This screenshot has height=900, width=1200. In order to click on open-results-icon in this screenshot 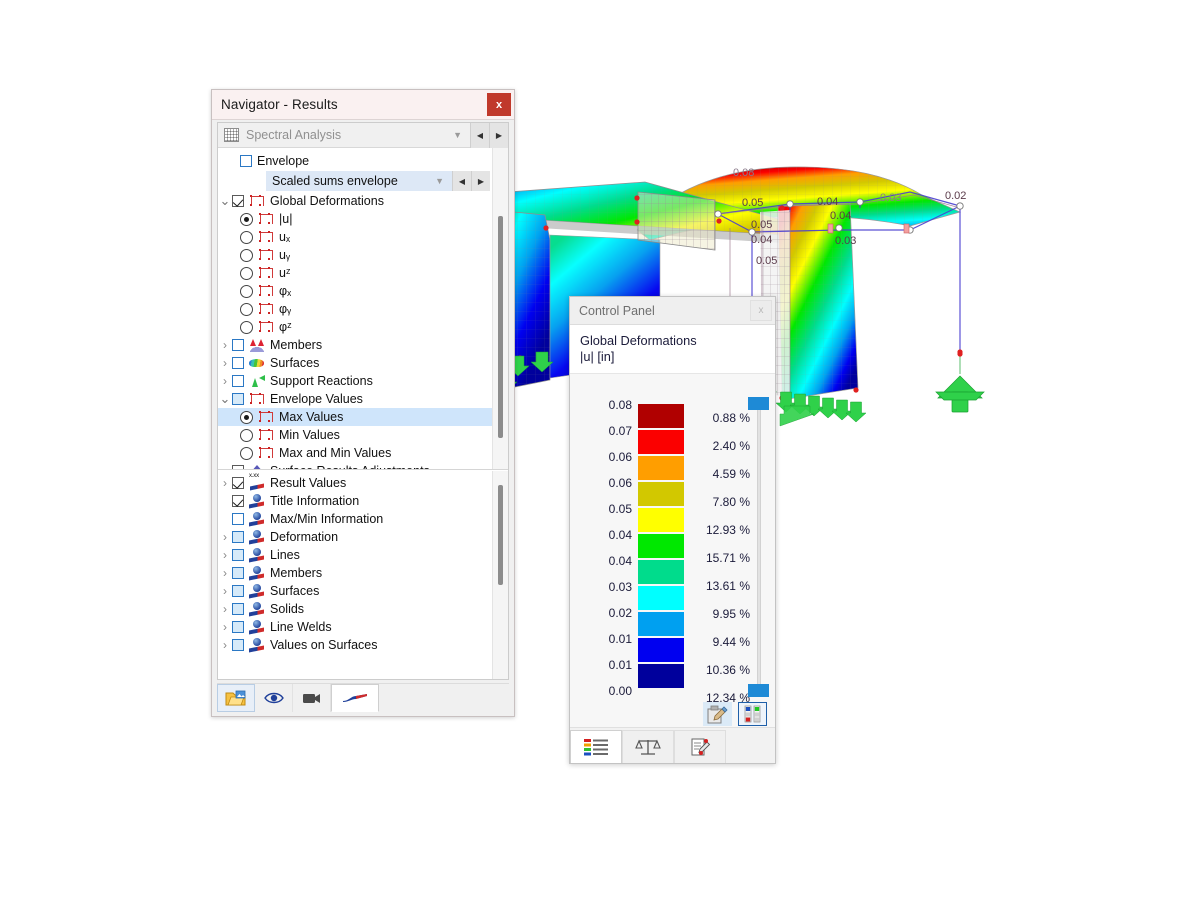, I will do `click(236, 698)`.